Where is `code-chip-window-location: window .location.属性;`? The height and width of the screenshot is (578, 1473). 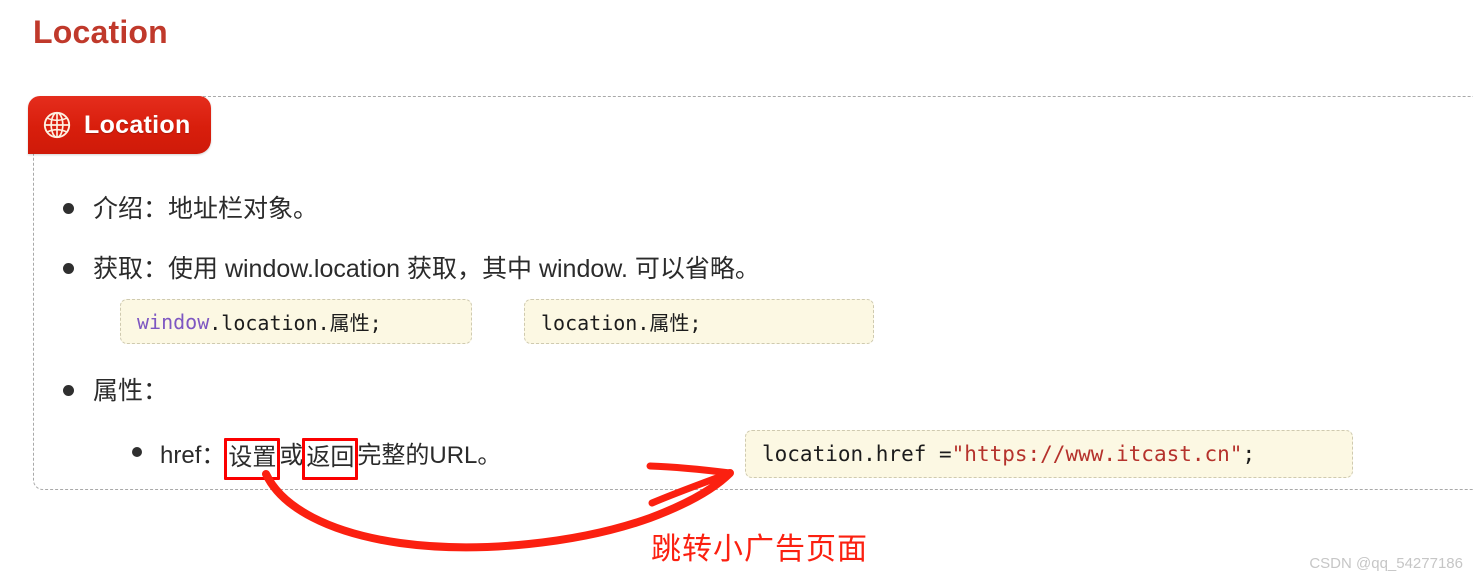 code-chip-window-location: window .location.属性; is located at coordinates (296, 321).